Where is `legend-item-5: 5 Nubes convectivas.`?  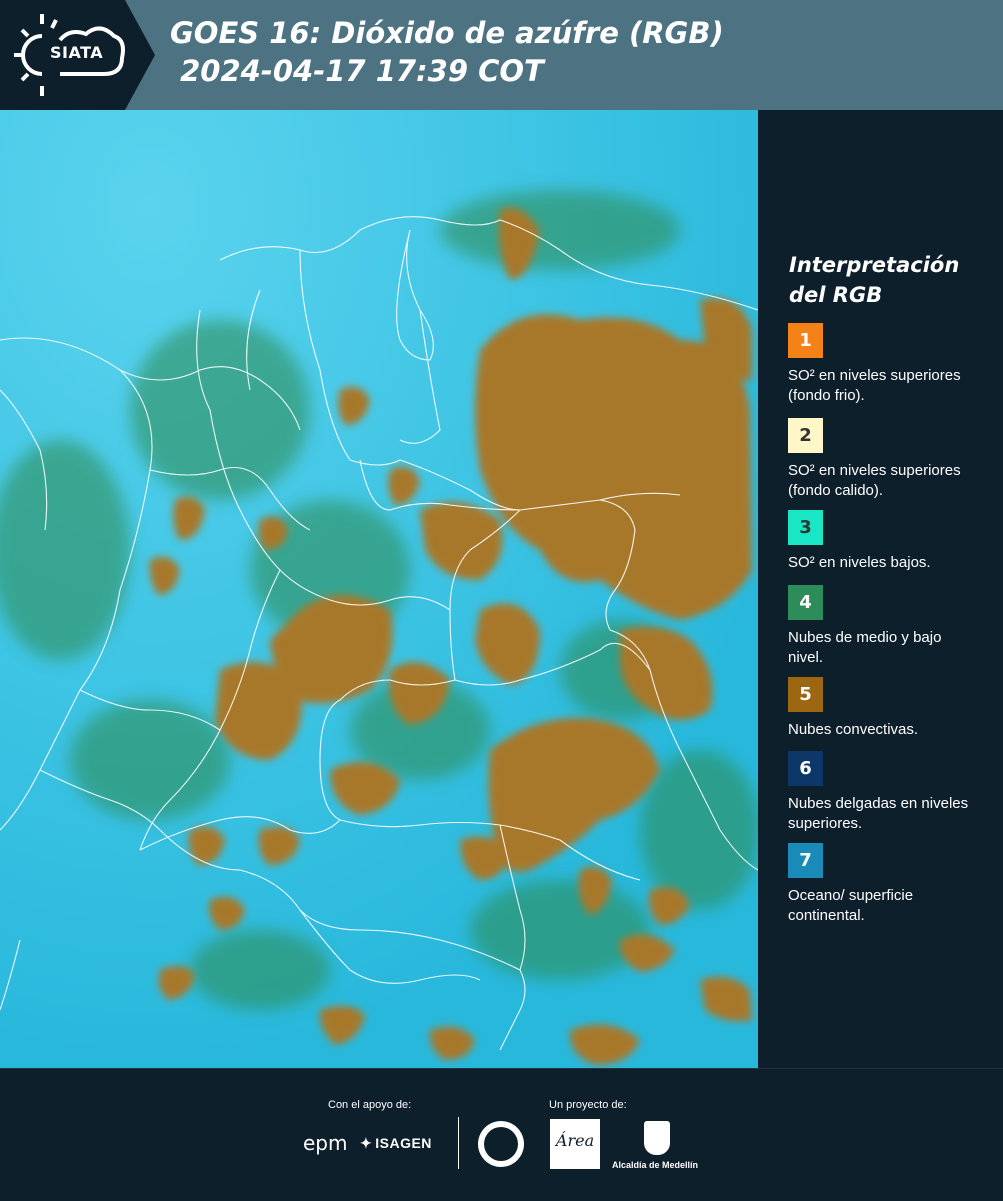
legend-item-5: 5 Nubes convectivas. is located at coordinates (883, 708).